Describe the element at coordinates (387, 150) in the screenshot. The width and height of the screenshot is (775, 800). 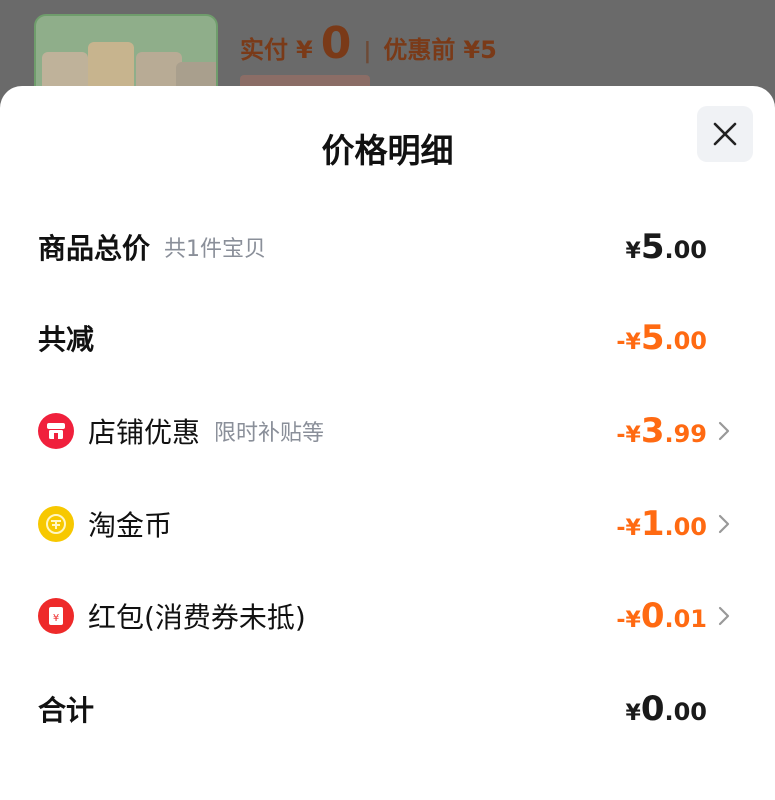
I see `sheet-title: 价格明细` at that location.